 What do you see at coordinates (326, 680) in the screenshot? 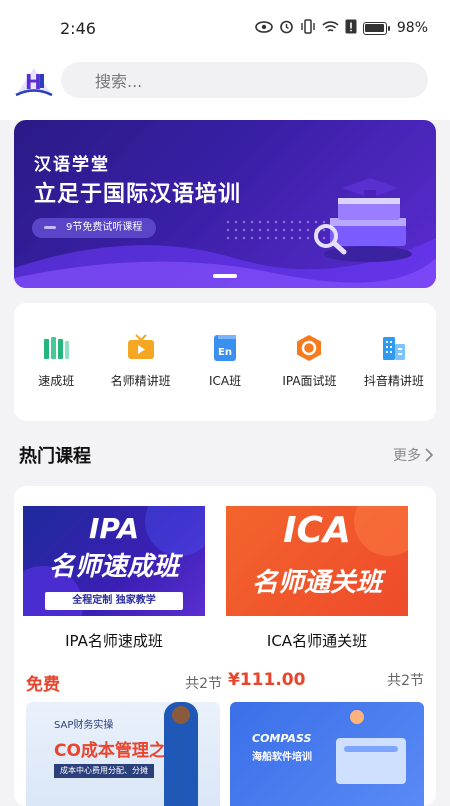
I see `course-meta-ica: ¥111.00 共2节` at bounding box center [326, 680].